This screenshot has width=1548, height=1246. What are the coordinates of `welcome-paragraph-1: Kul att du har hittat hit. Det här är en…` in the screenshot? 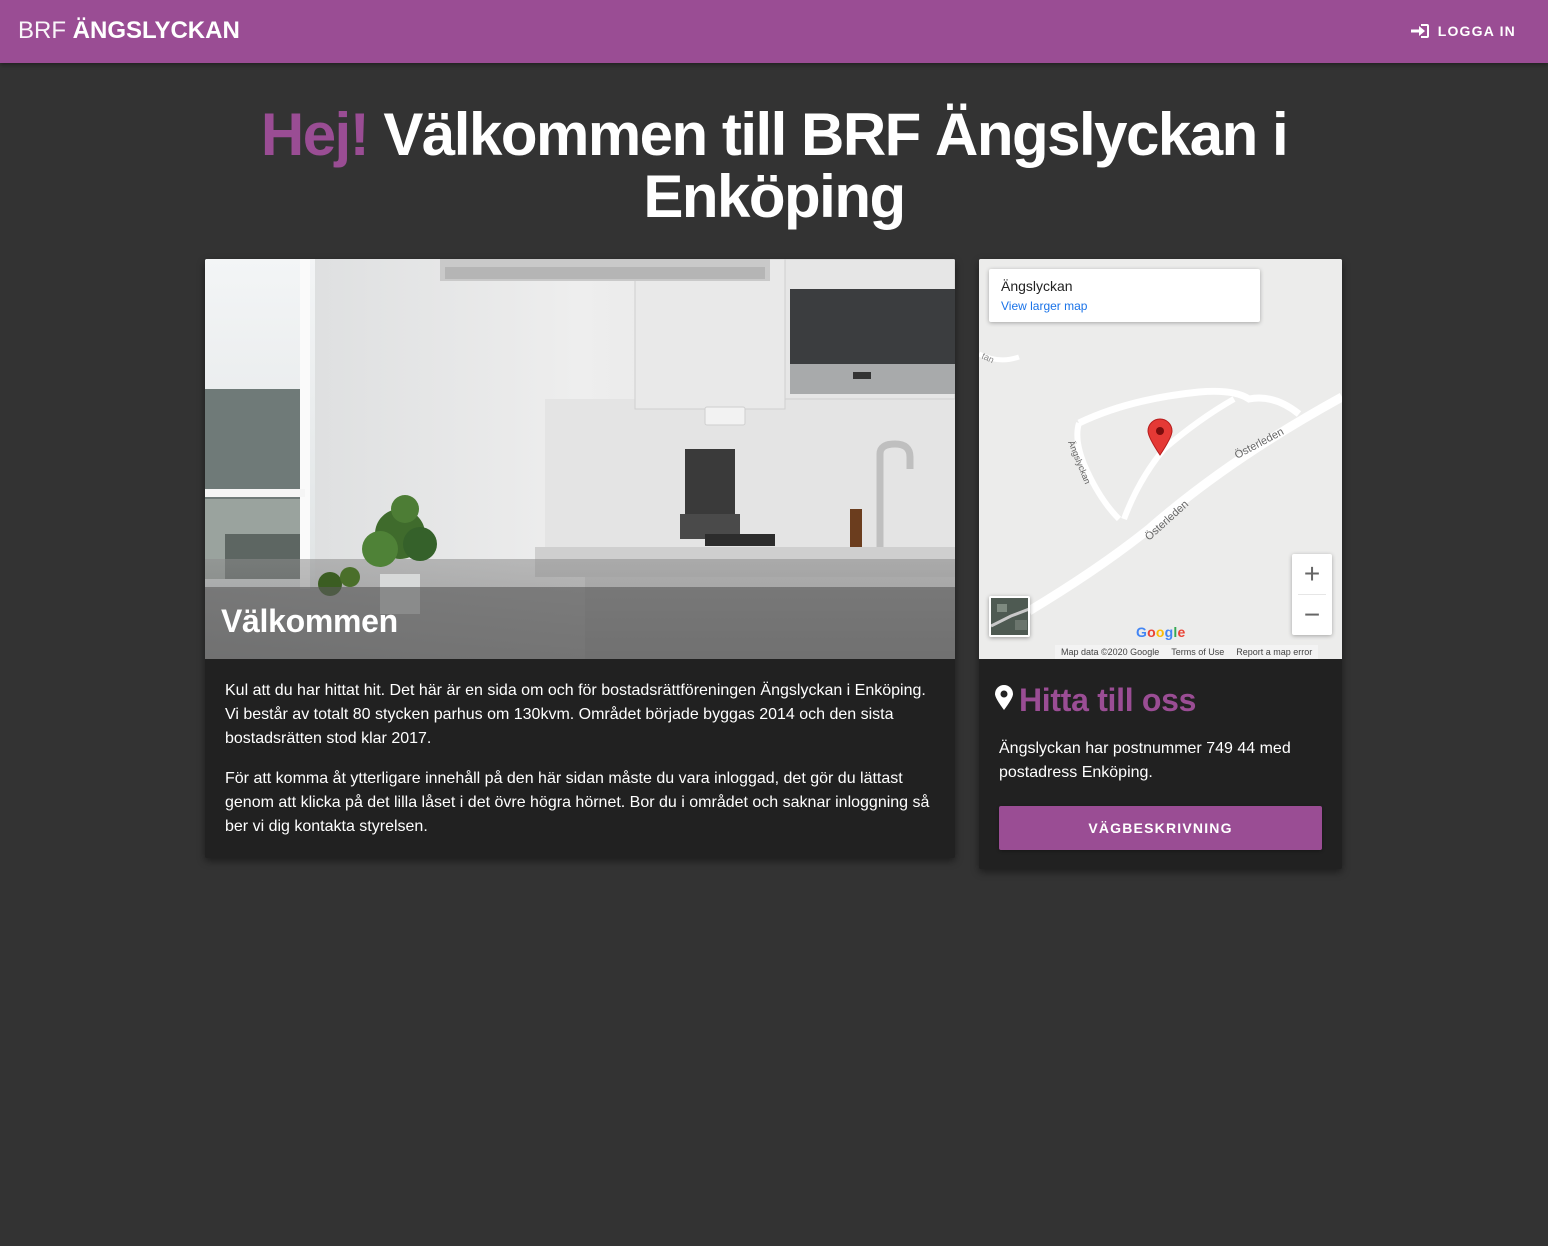 It's located at (575, 714).